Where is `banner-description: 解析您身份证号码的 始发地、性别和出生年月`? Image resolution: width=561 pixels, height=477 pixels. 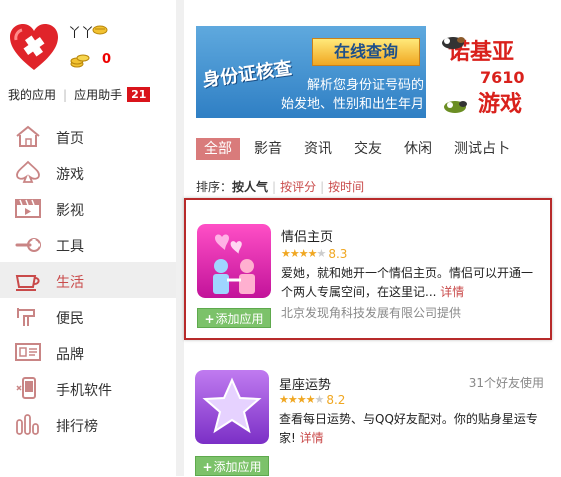 banner-description: 解析您身份证号码的 始发地、性别和出生年月 is located at coordinates (319, 95).